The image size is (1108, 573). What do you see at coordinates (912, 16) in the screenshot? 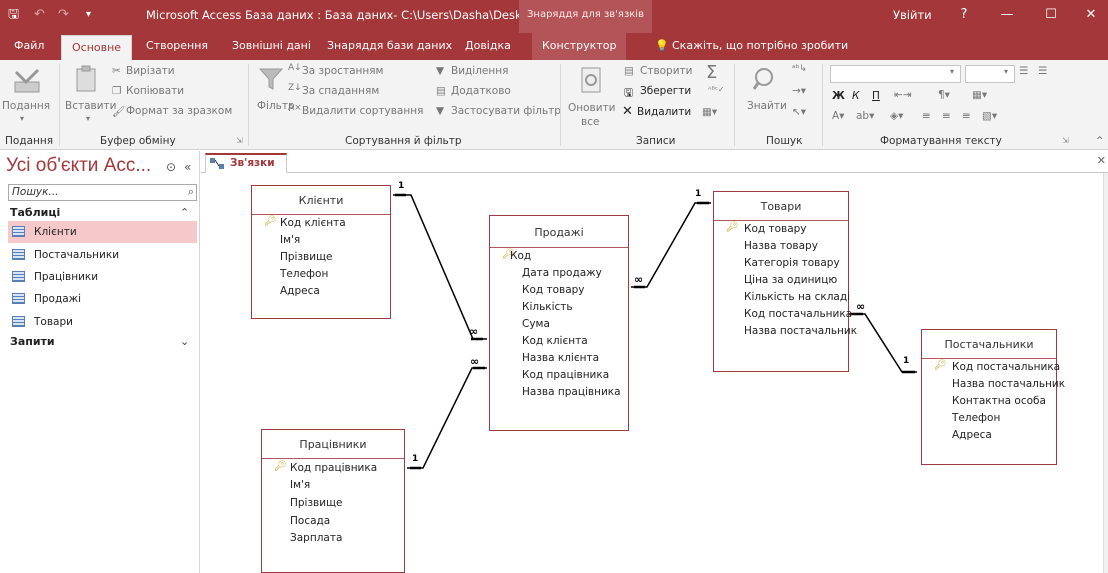
I see `signin-link: Увійти` at bounding box center [912, 16].